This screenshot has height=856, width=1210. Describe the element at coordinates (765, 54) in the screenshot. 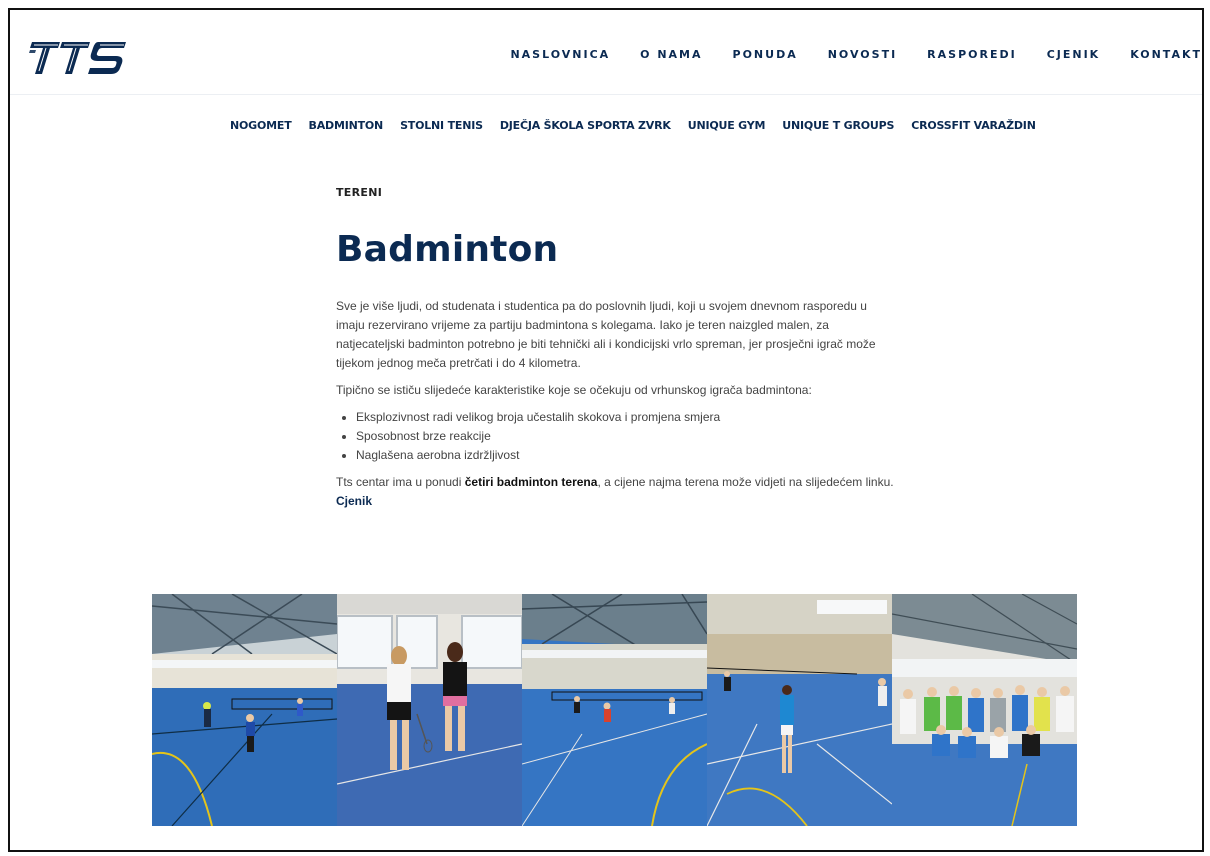

I see `nav-ponuda: PONUDA` at that location.